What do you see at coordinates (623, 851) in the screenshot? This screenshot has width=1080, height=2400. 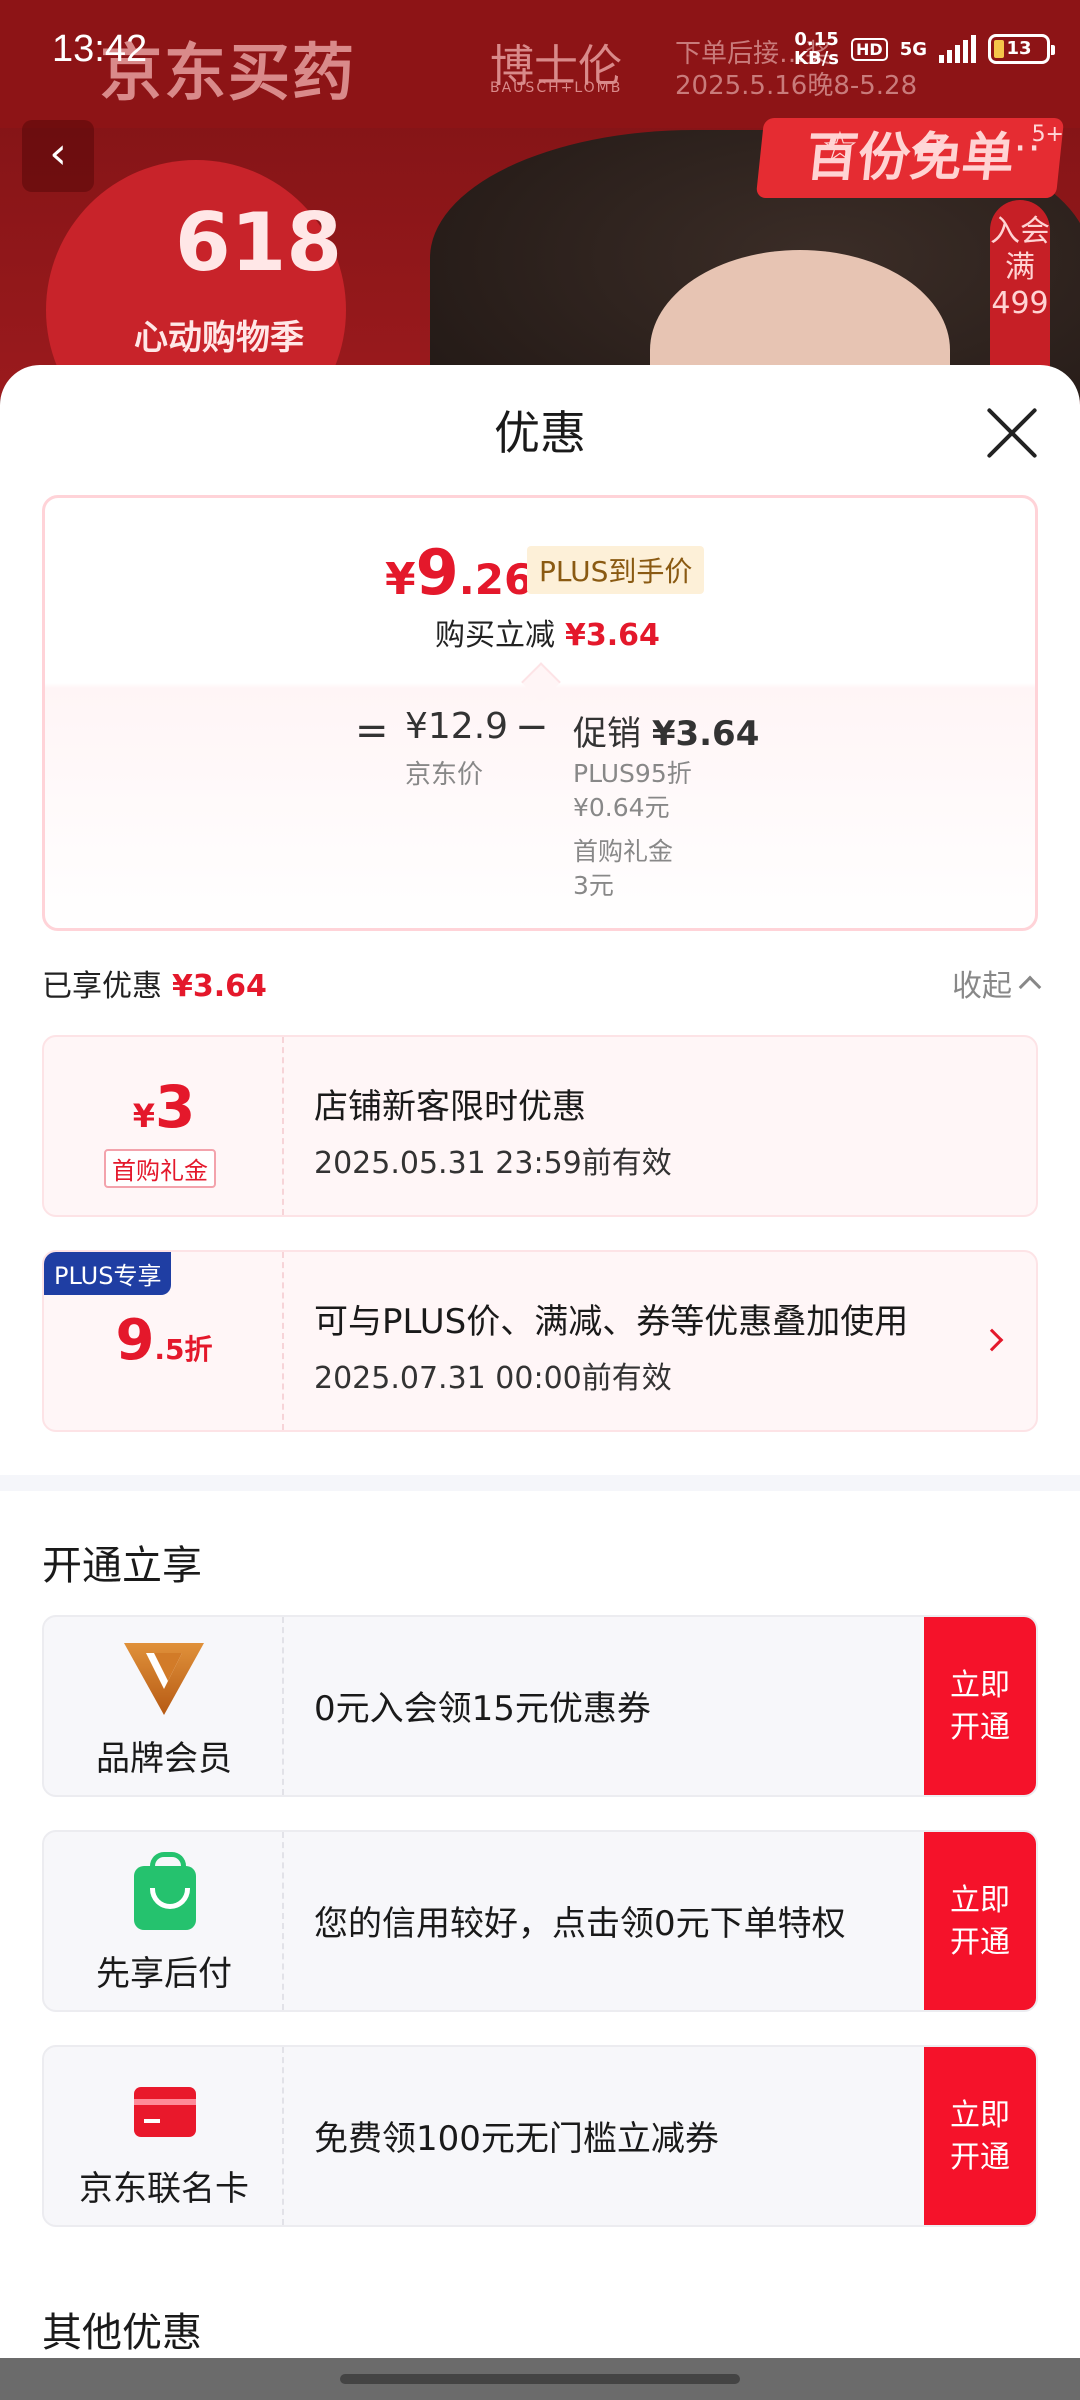 I see `promo-detail-gift: 首购礼金` at bounding box center [623, 851].